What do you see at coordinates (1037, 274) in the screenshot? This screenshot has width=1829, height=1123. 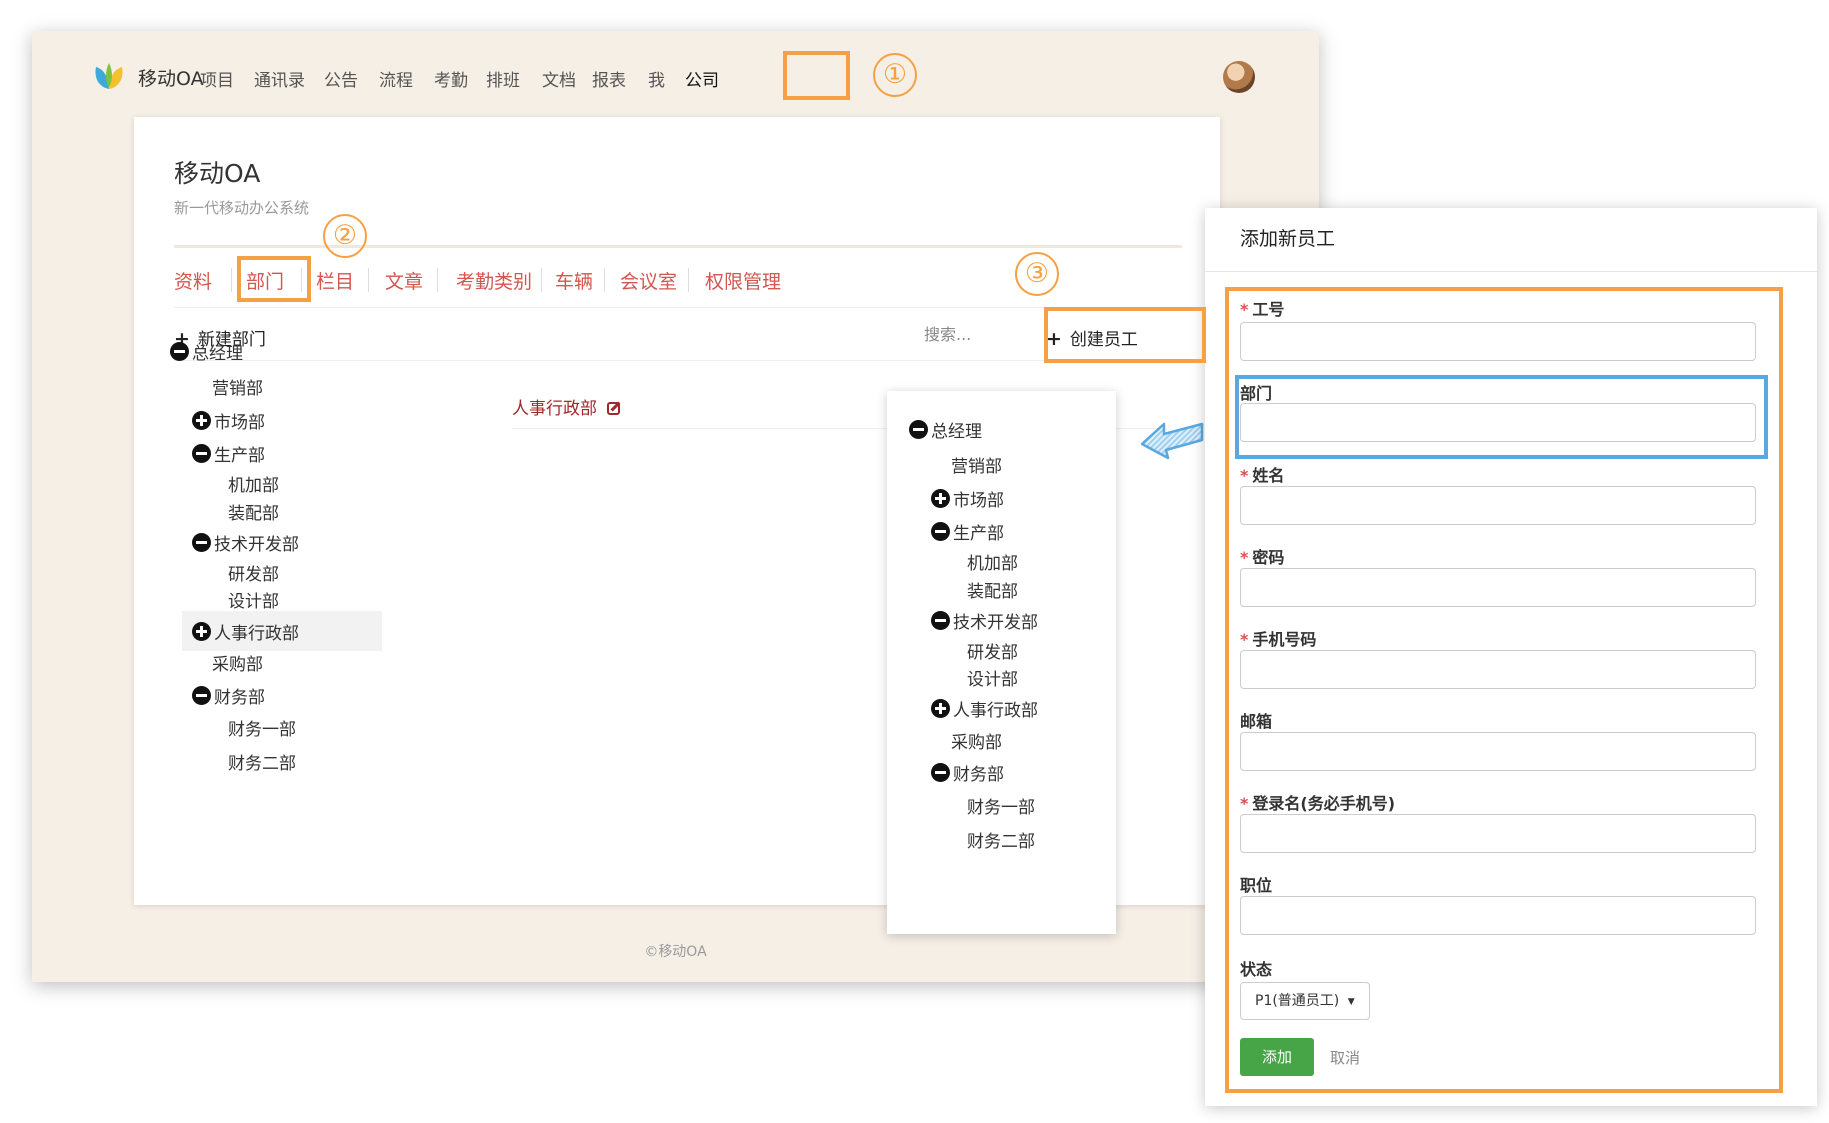 I see `step-marker-3: ③` at bounding box center [1037, 274].